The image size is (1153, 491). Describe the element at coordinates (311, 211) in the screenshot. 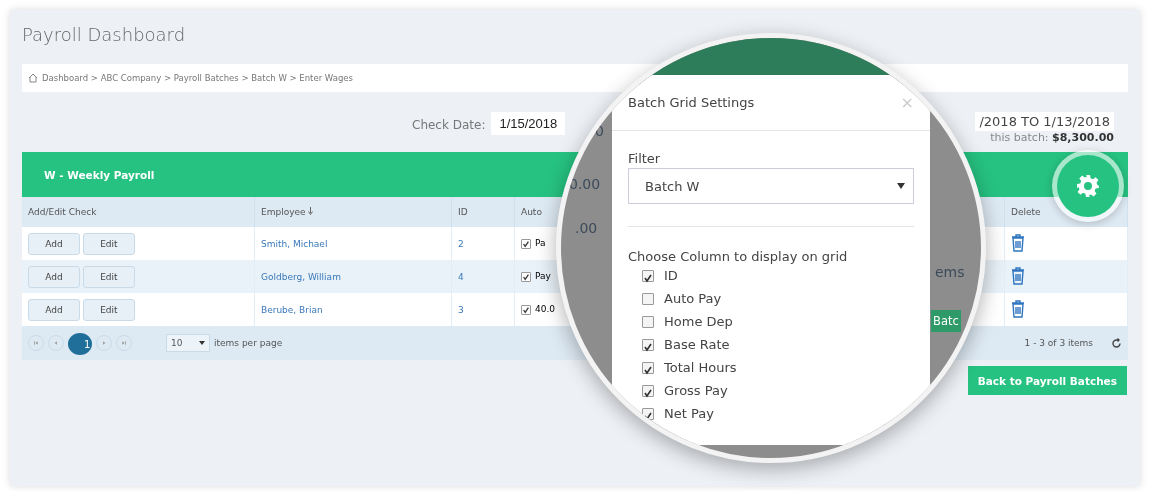

I see `sort-icon` at that location.